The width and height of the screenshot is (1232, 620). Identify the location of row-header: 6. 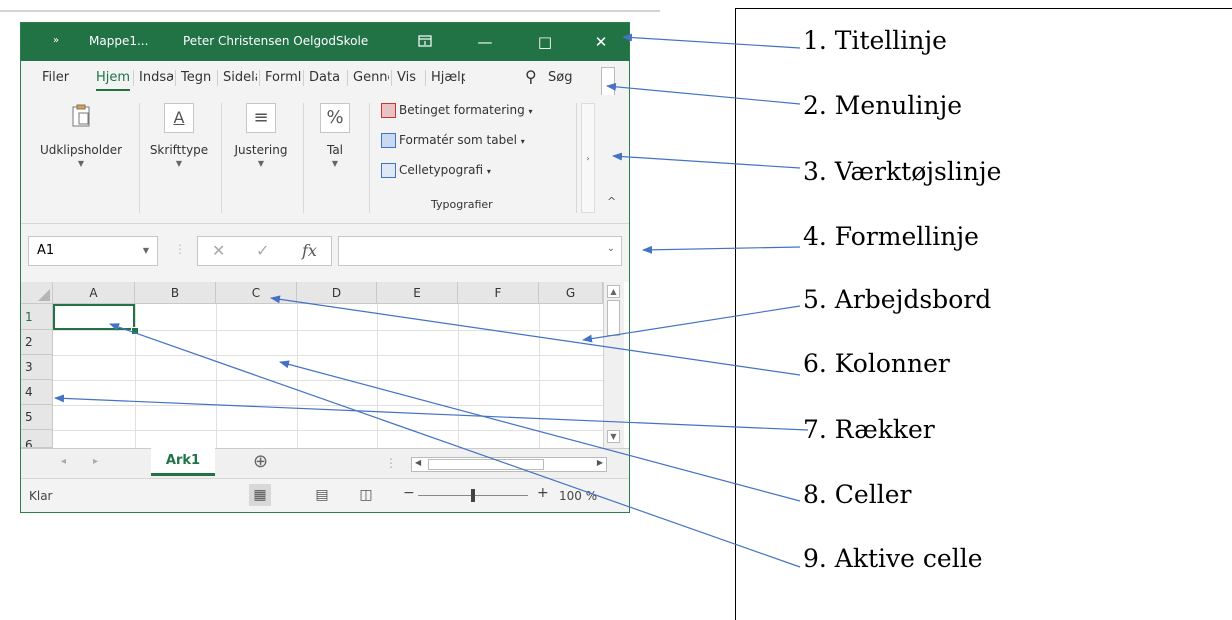
(37, 439).